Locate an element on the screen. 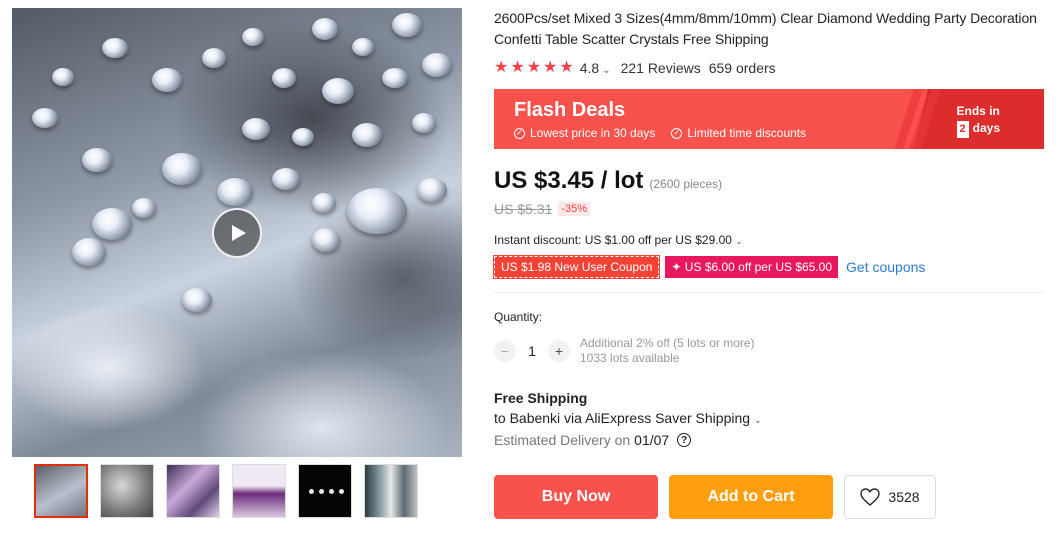 The height and width of the screenshot is (536, 1059). benefit-lowest-price: Lowest price in 30 days is located at coordinates (593, 133).